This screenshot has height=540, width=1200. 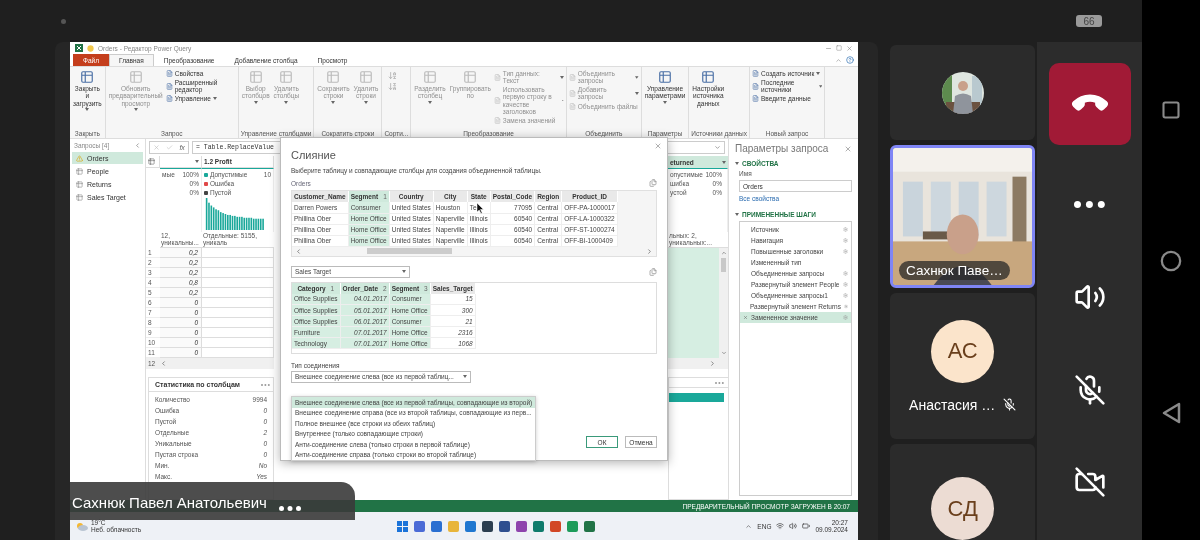 What do you see at coordinates (963, 351) in the screenshot?
I see `avatar: АС` at bounding box center [963, 351].